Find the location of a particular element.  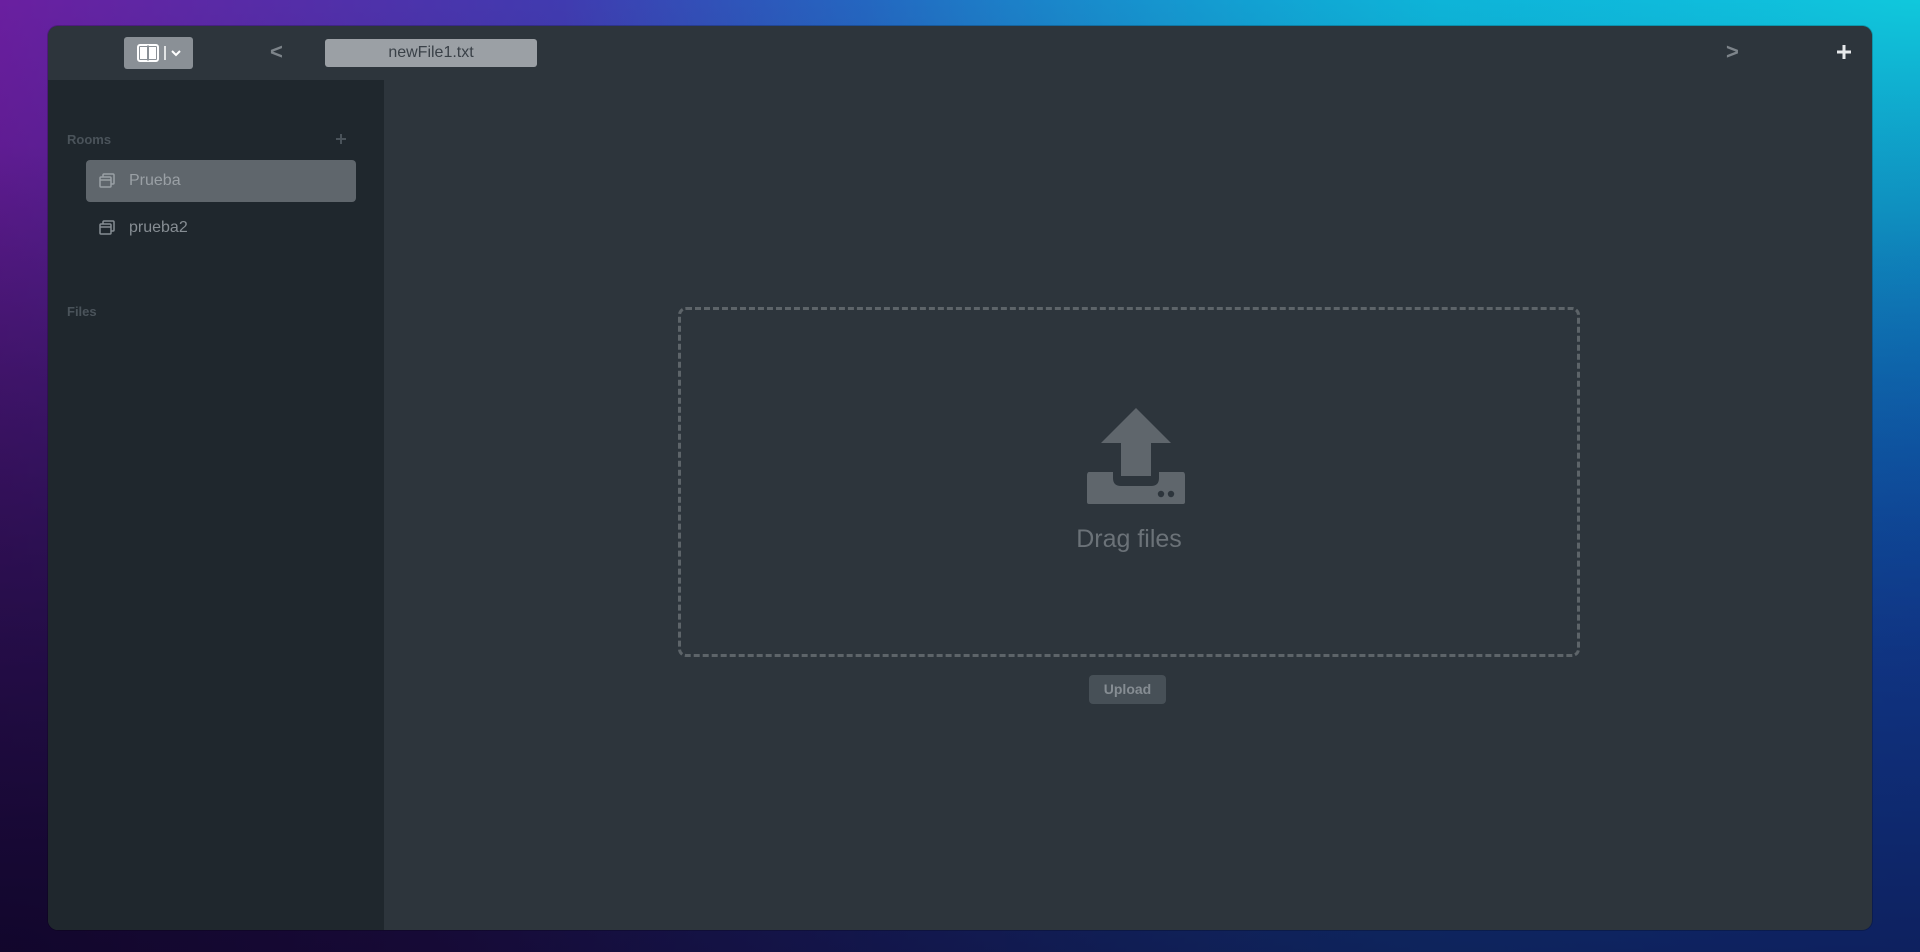

upload-icon is located at coordinates (1136, 456).